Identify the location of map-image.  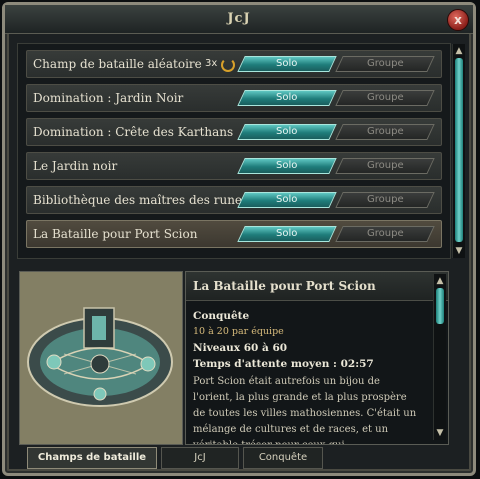
(101, 358).